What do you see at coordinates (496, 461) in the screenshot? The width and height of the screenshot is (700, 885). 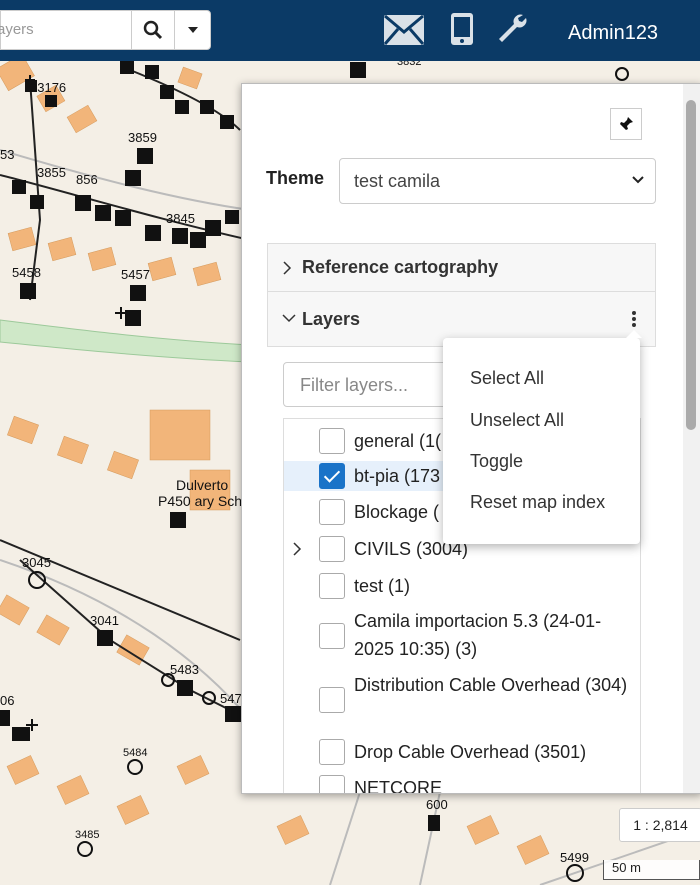 I see `menu-item-toggle: Toggle` at bounding box center [496, 461].